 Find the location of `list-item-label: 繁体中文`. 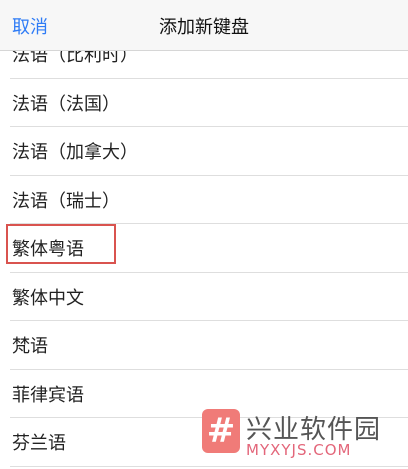

list-item-label: 繁体中文 is located at coordinates (48, 298).